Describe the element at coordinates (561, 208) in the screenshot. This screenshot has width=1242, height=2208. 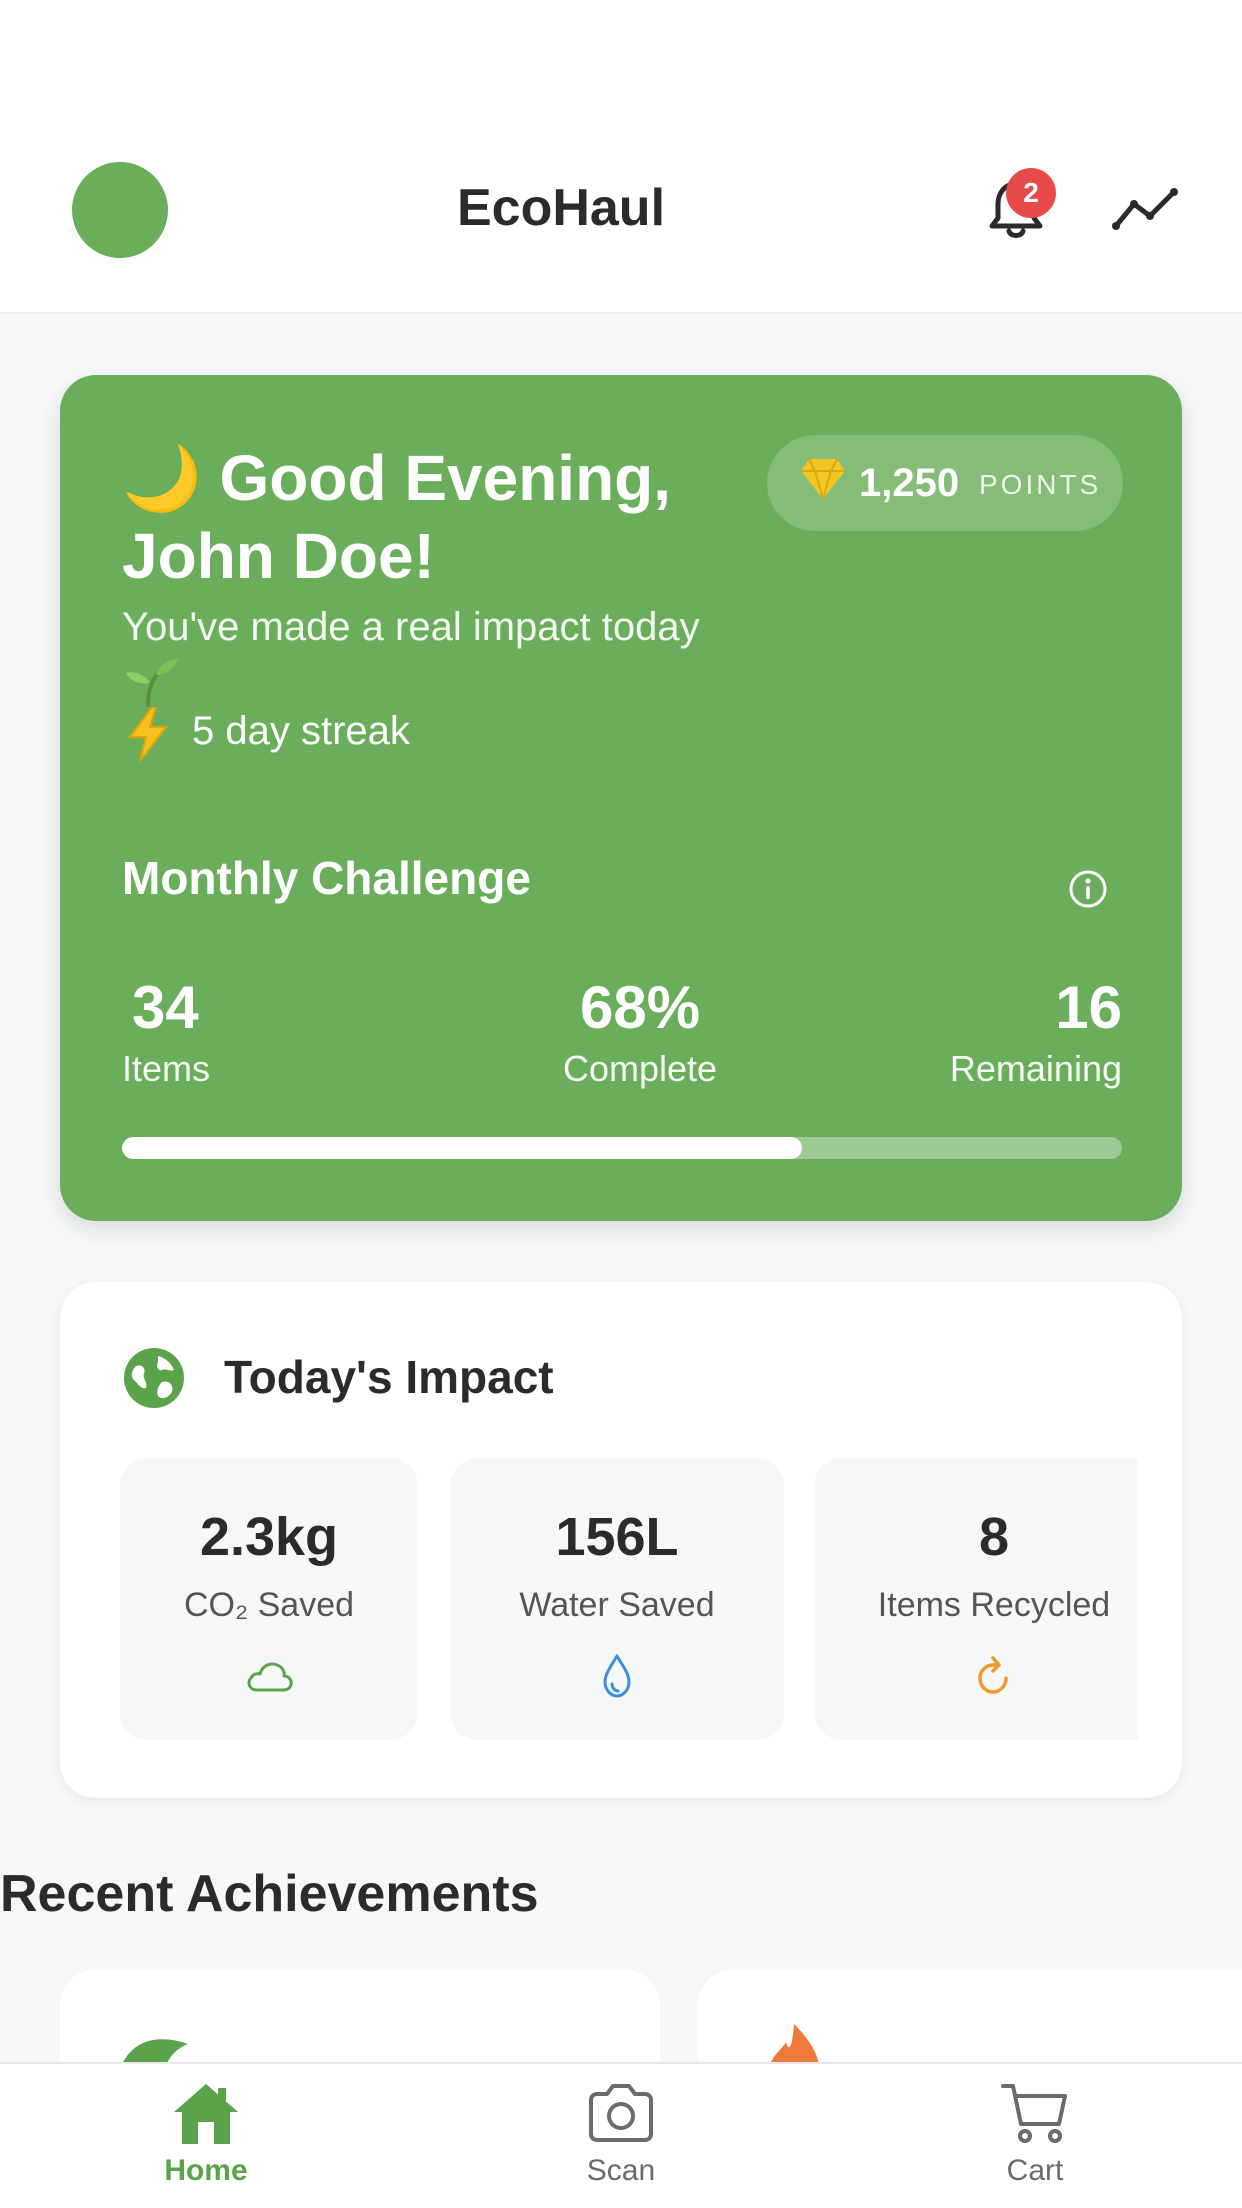
I see `app-title: EcoHaul` at that location.